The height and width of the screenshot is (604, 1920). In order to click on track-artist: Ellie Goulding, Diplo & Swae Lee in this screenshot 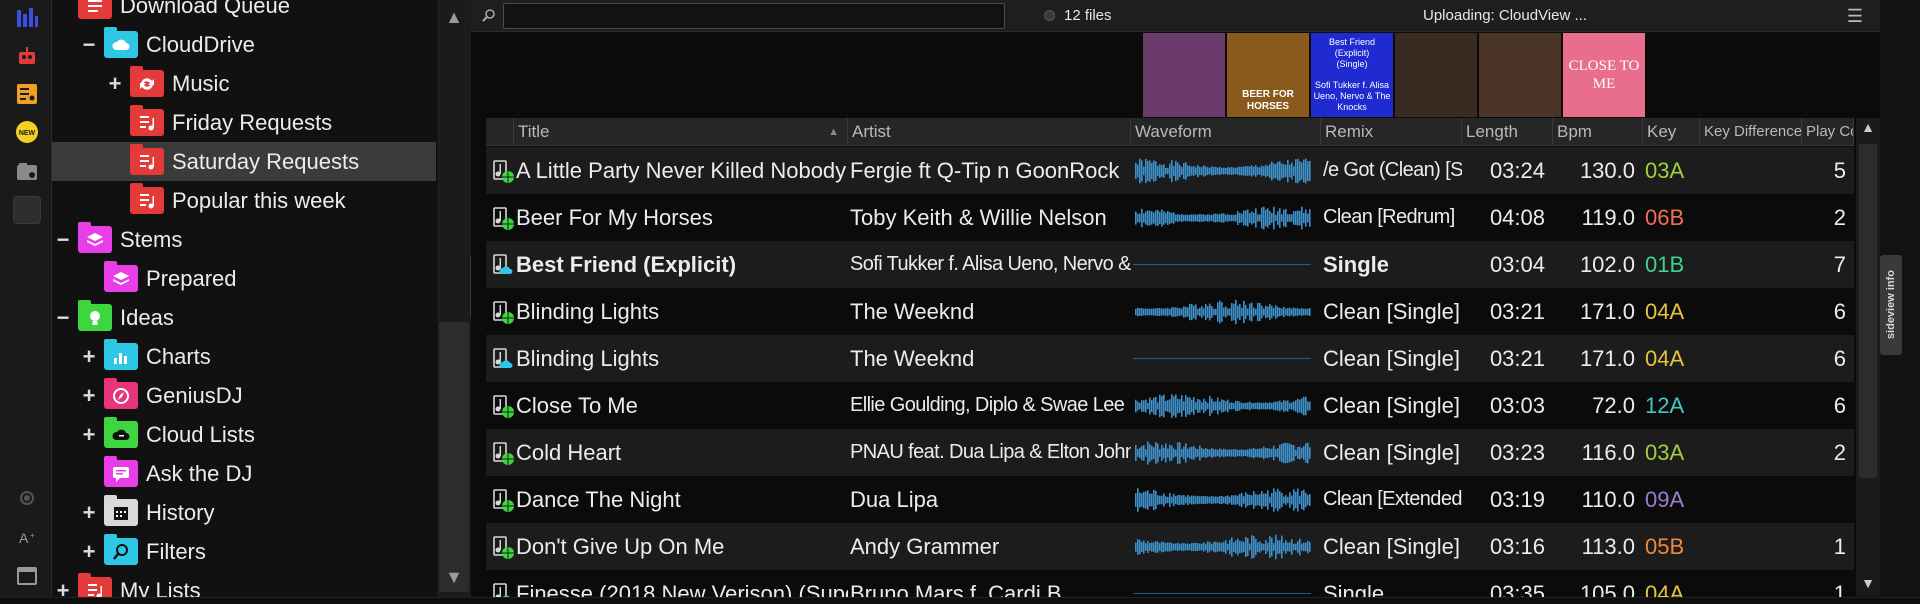, I will do `click(987, 405)`.